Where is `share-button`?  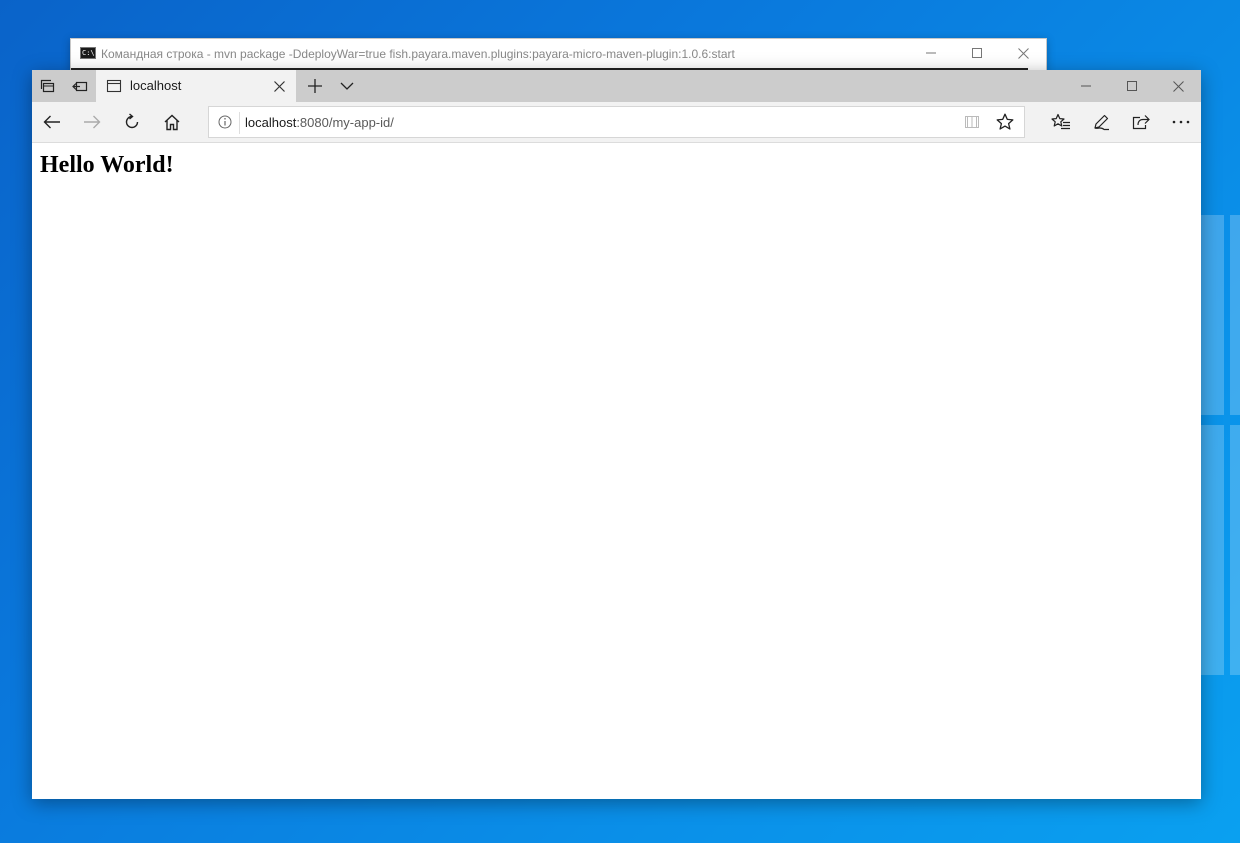
share-button is located at coordinates (1141, 122).